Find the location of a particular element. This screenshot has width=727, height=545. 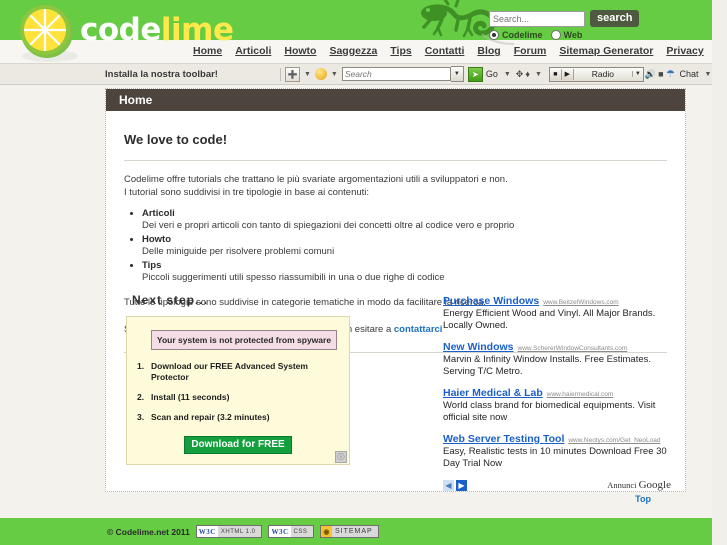

w3c-logo-icon-1: W3C is located at coordinates (207, 531).